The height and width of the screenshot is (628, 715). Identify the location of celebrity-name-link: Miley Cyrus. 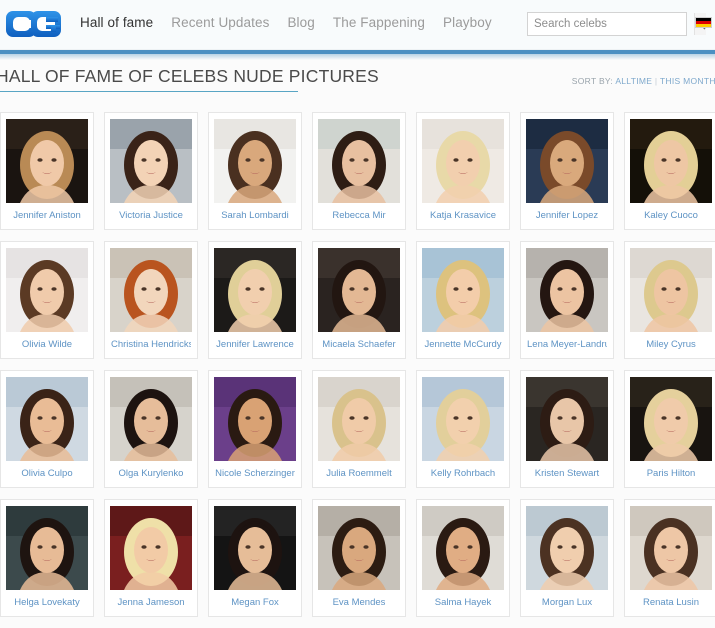
(671, 345).